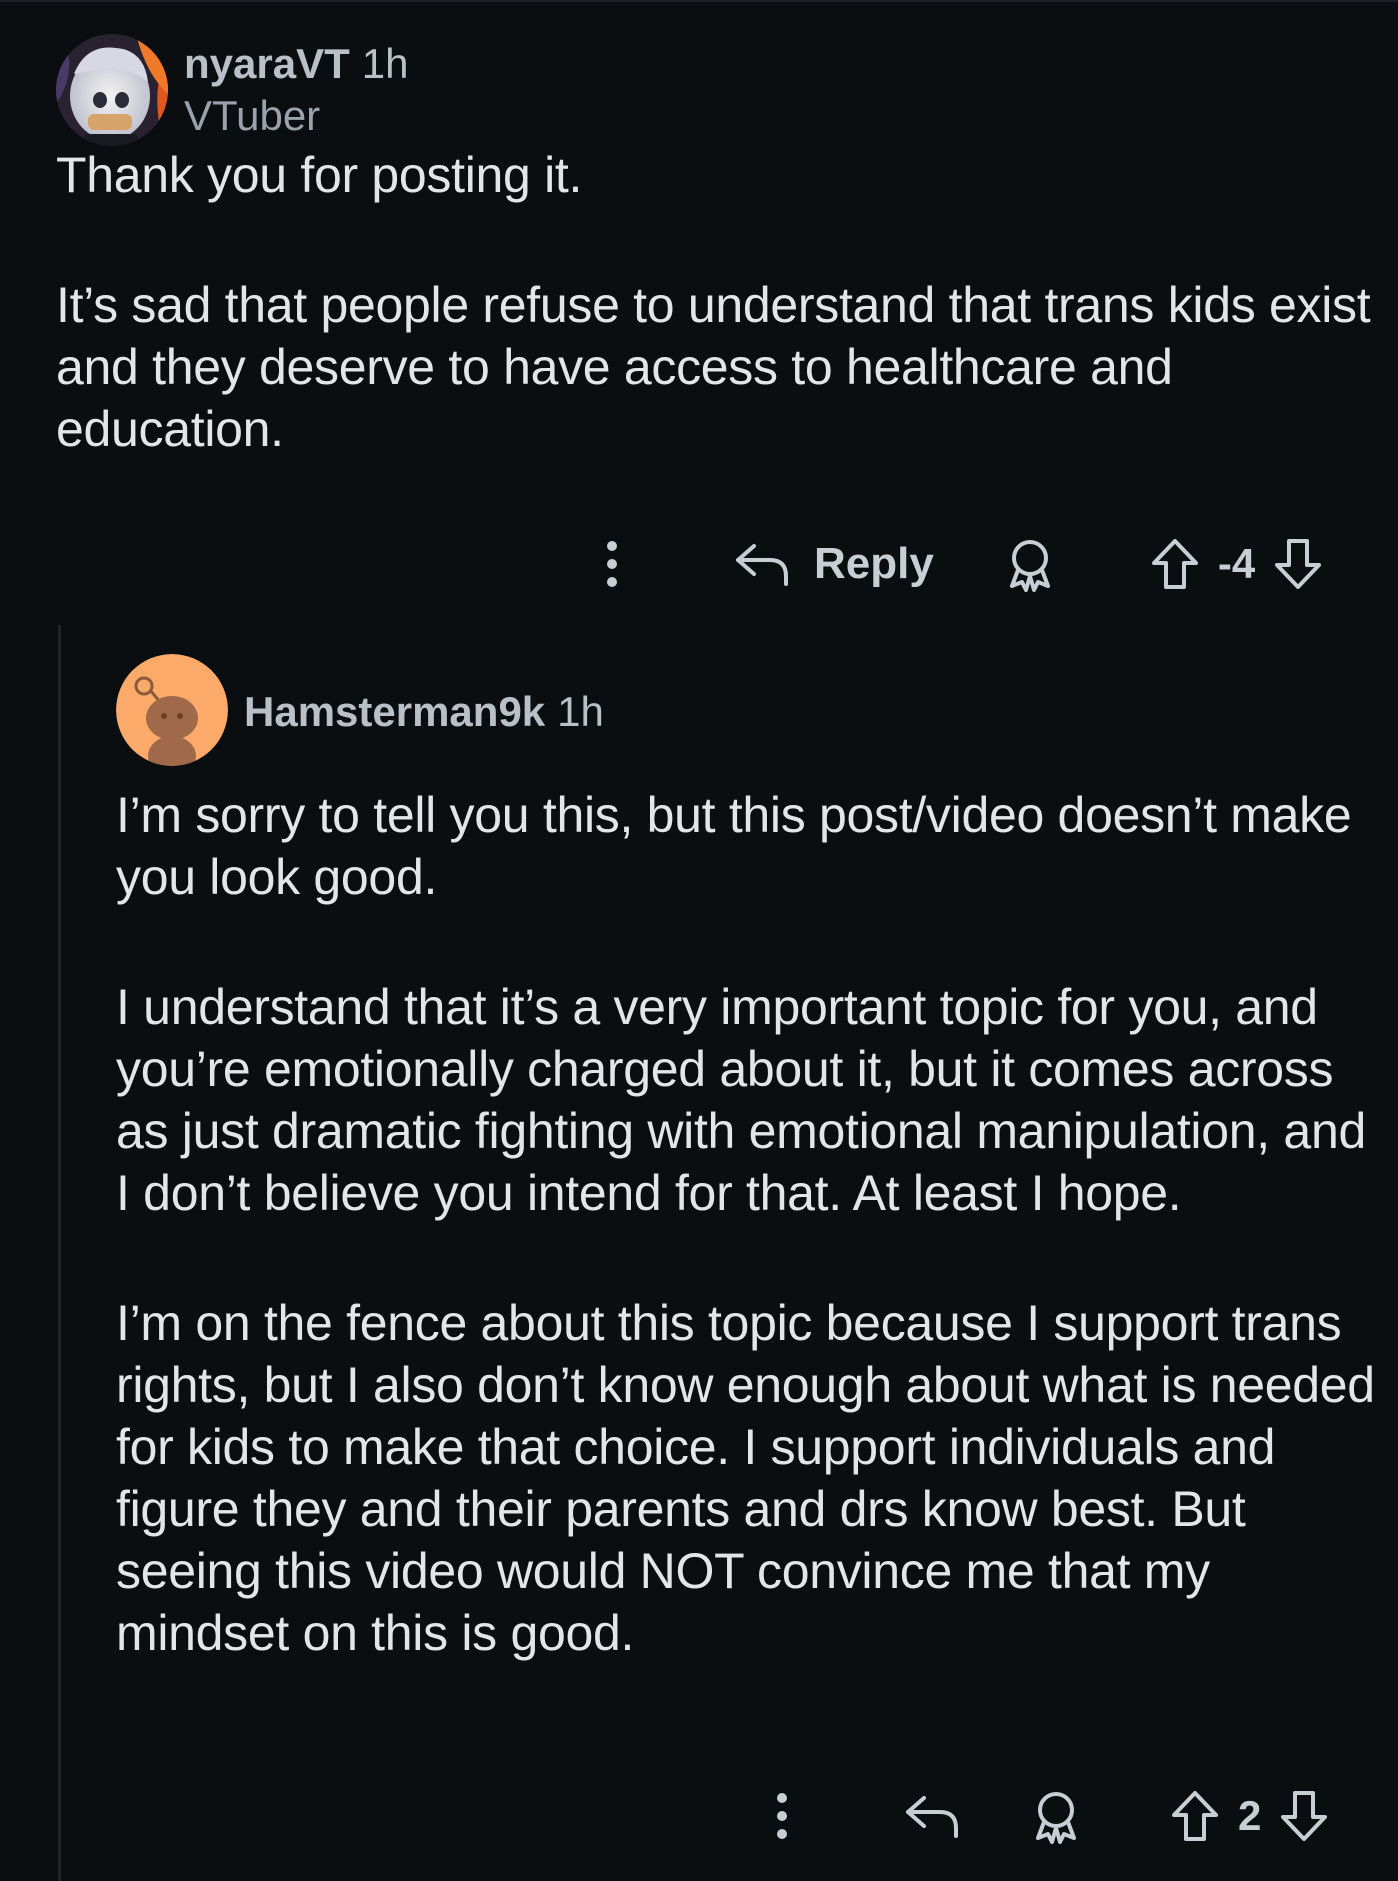 This screenshot has width=1398, height=1881. I want to click on meta-line: nyaraVT 1h, so click(296, 64).